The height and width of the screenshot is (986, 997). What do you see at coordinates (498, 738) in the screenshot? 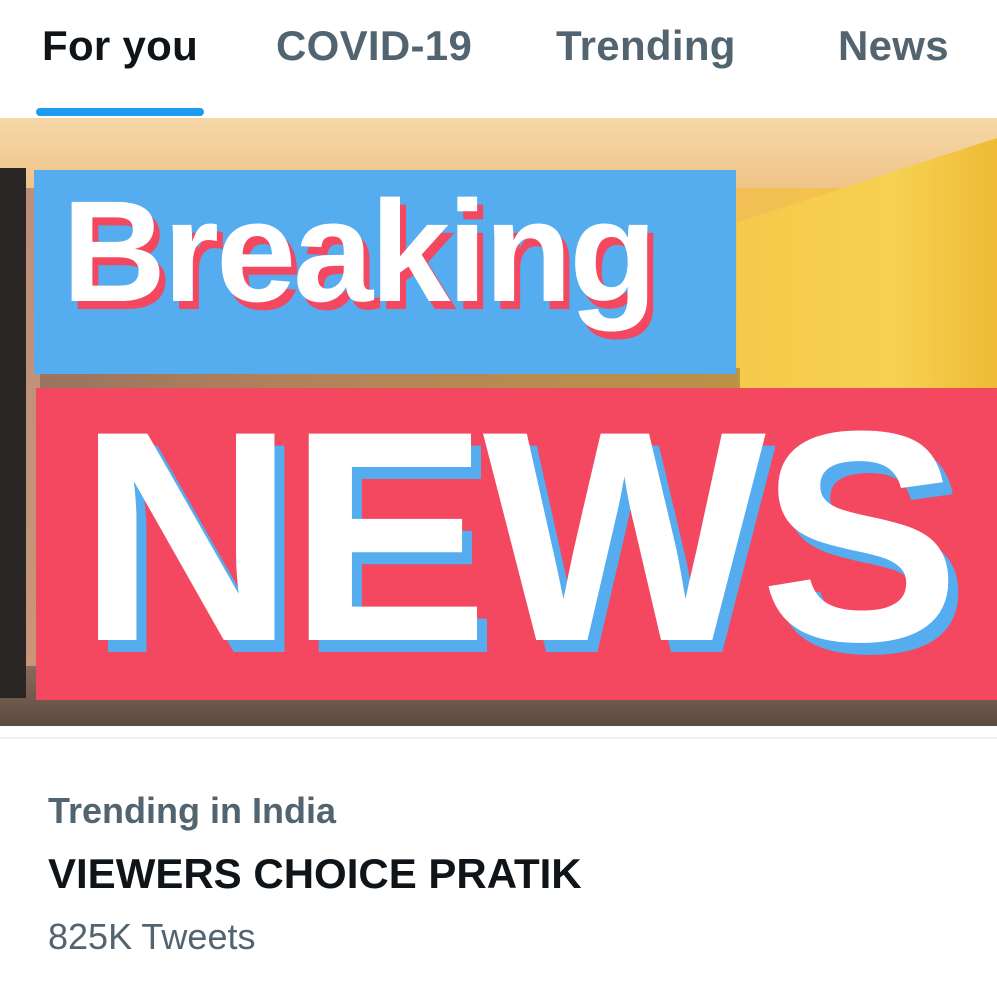
I see `section-divider` at bounding box center [498, 738].